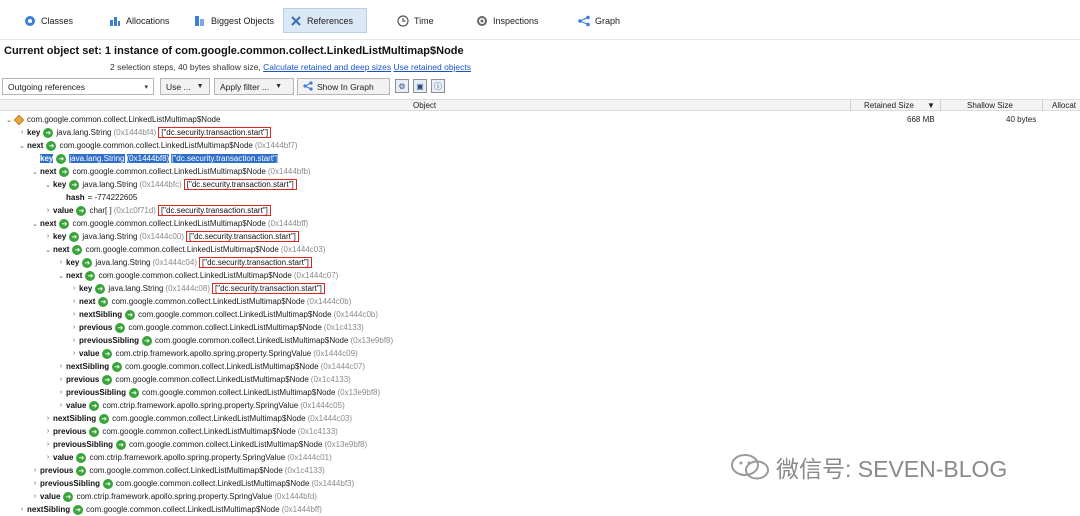  I want to click on column-shallow-size: Shallow Size, so click(990, 105).